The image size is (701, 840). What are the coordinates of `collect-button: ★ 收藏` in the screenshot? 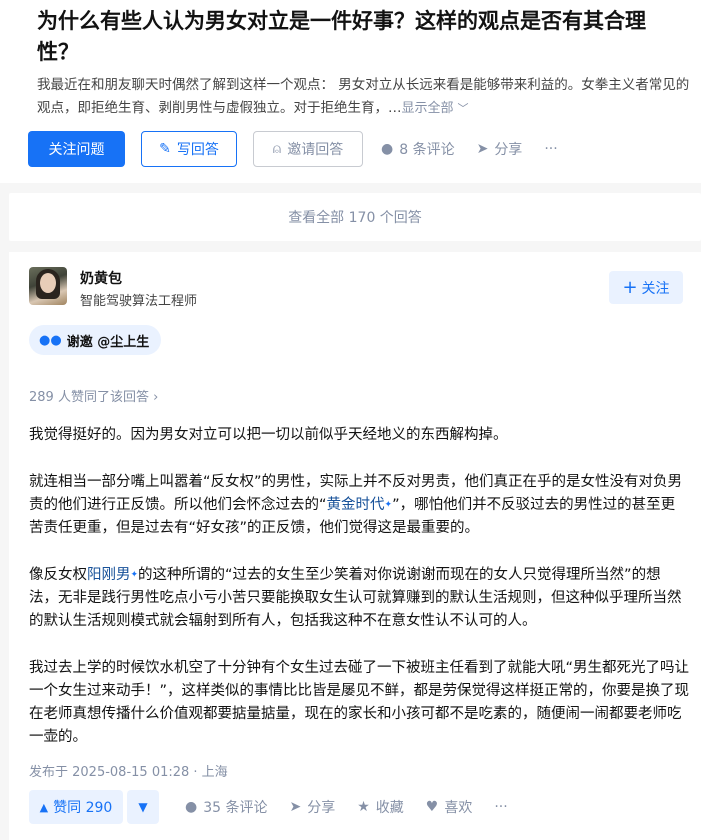 It's located at (380, 807).